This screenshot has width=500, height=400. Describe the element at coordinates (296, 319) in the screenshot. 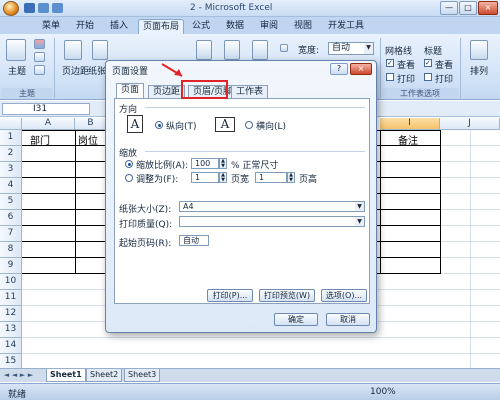

I see `ok-button: 确定` at that location.